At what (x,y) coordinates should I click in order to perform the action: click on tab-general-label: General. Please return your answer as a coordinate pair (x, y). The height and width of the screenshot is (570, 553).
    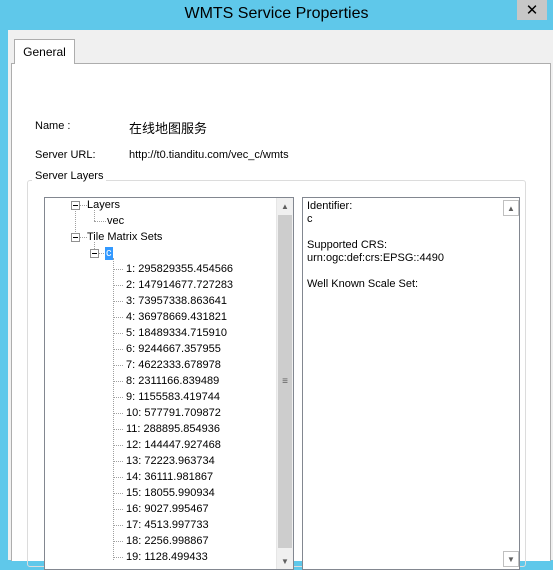
    Looking at the image, I should click on (44, 52).